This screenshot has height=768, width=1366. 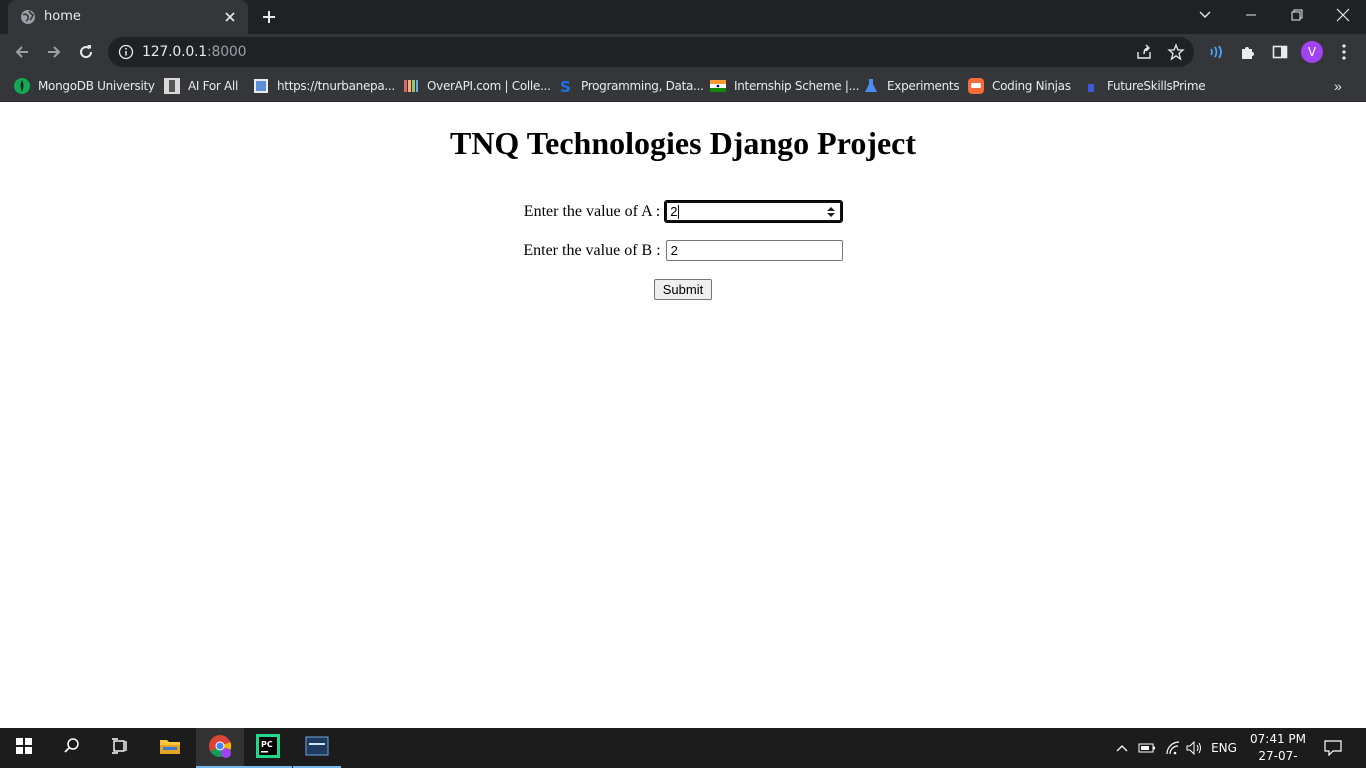 What do you see at coordinates (22, 52) in the screenshot?
I see `back-icon` at bounding box center [22, 52].